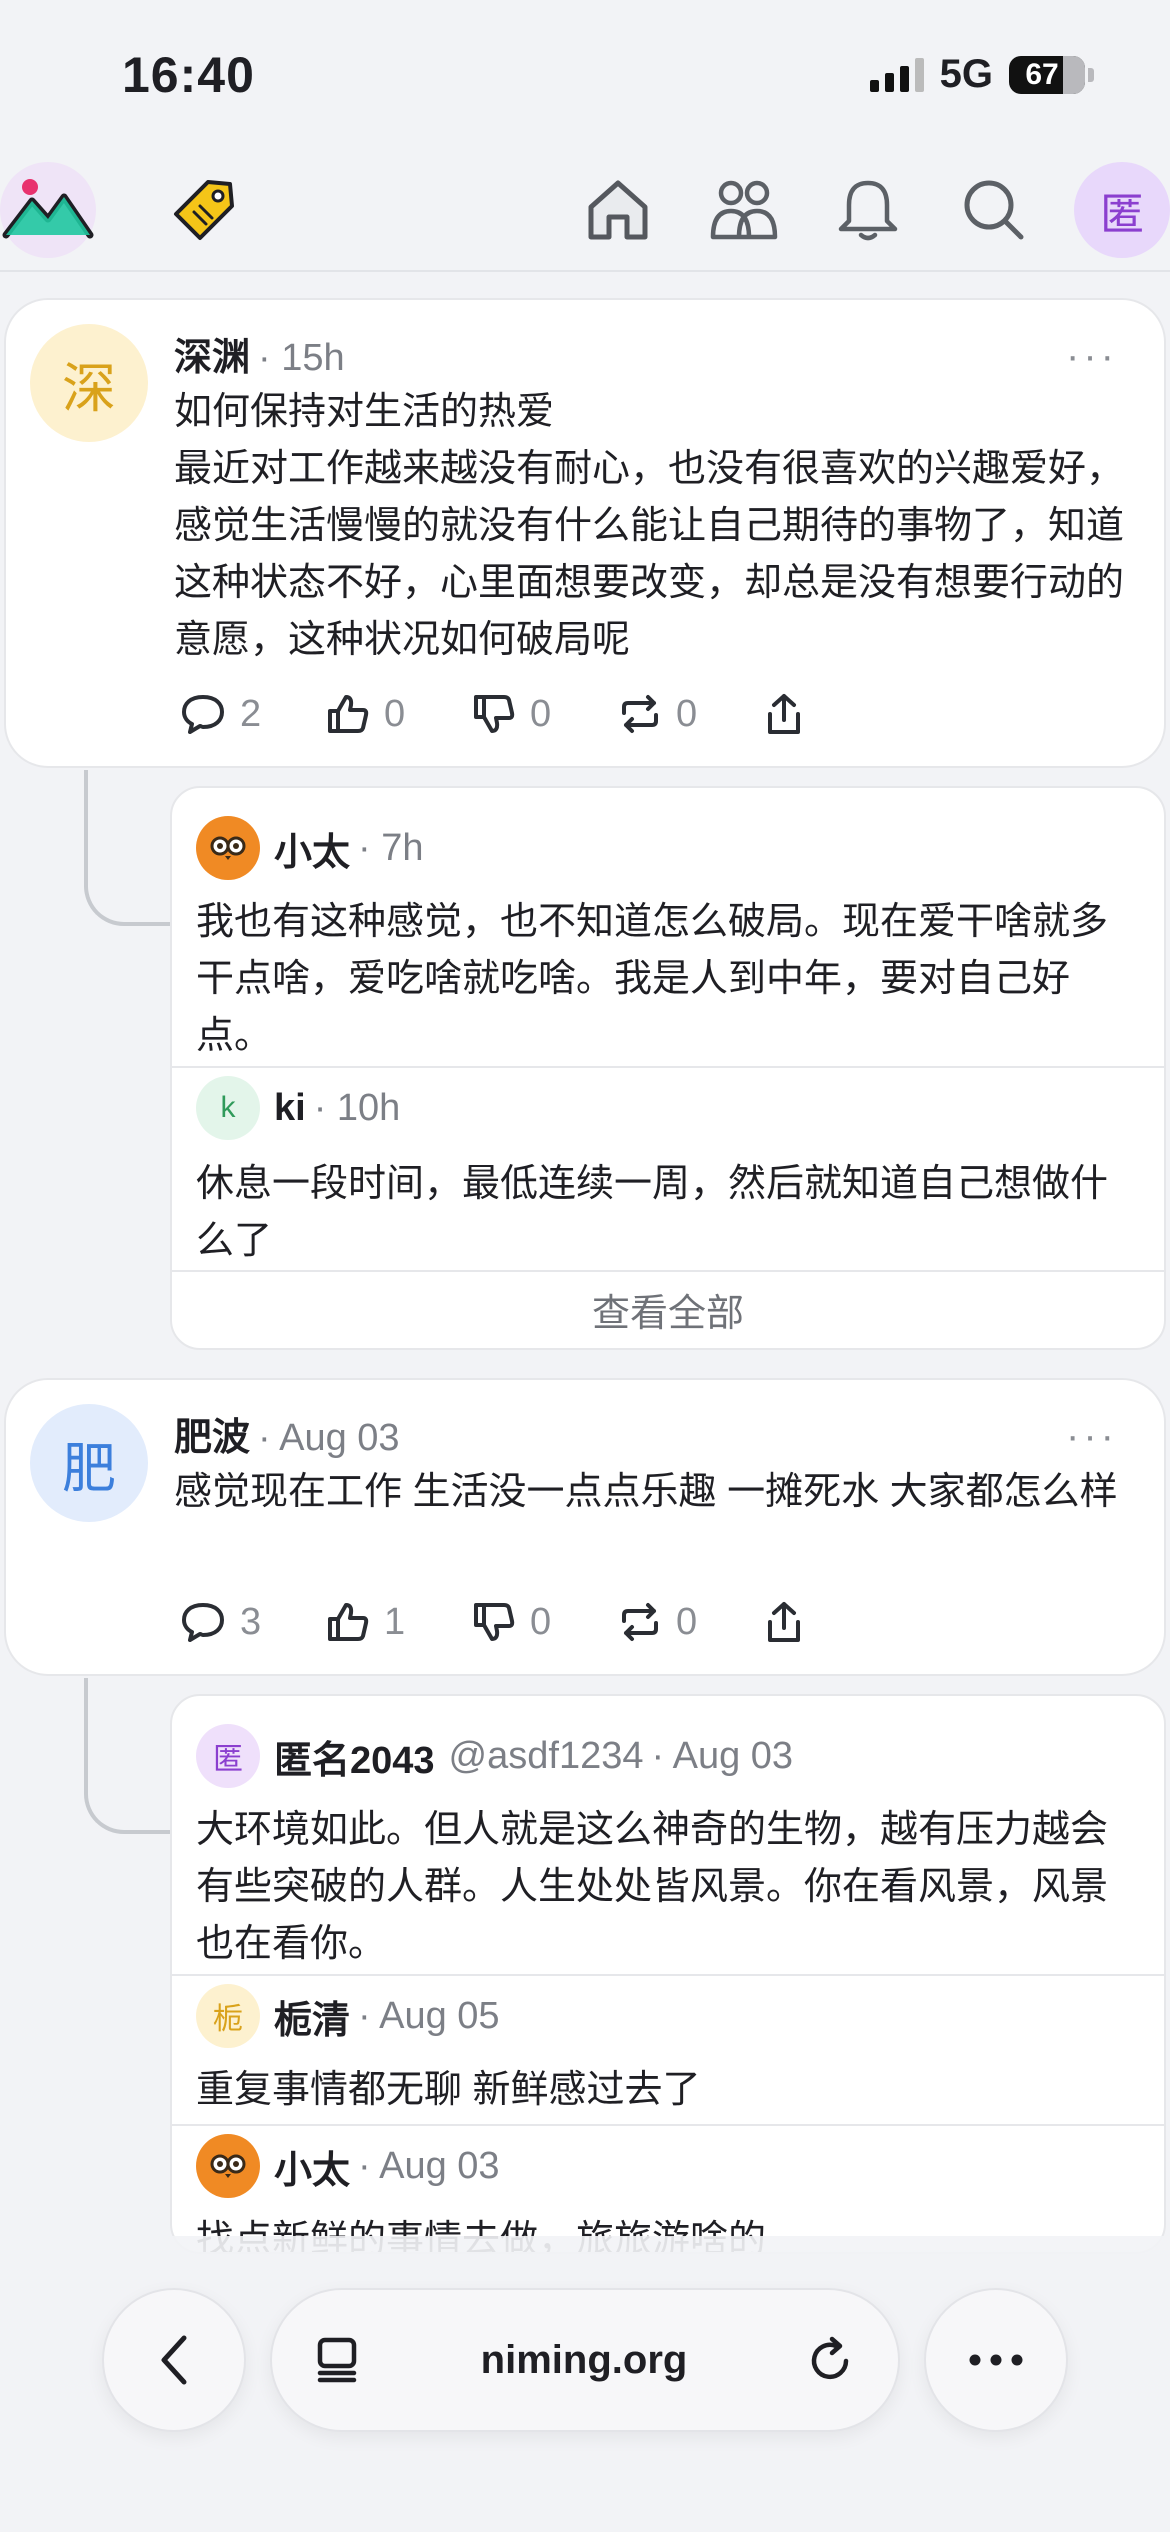 The image size is (1170, 2532). I want to click on reply-header: k ki · 10h, so click(668, 1108).